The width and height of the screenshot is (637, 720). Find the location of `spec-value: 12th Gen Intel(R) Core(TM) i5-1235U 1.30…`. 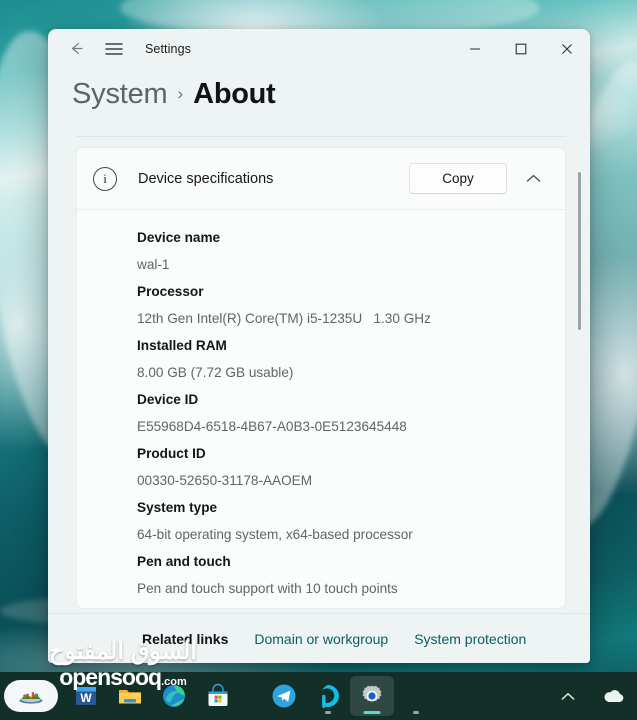

spec-value: 12th Gen Intel(R) Core(TM) i5-1235U 1.30… is located at coordinates (284, 318).